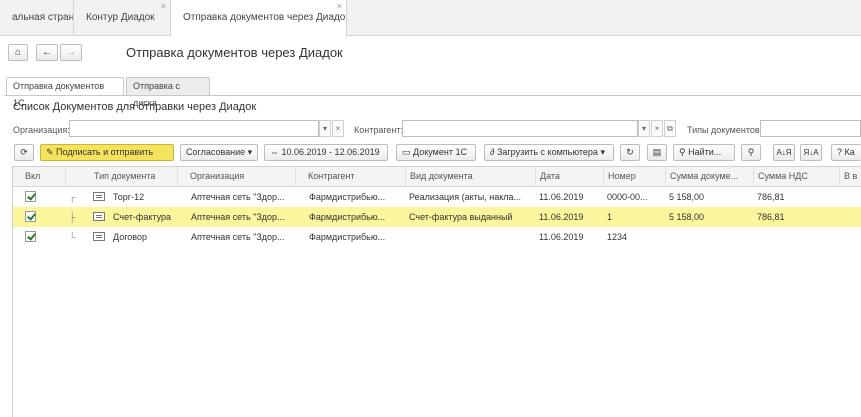  I want to click on search-clear-icon: ⚲, so click(751, 152).